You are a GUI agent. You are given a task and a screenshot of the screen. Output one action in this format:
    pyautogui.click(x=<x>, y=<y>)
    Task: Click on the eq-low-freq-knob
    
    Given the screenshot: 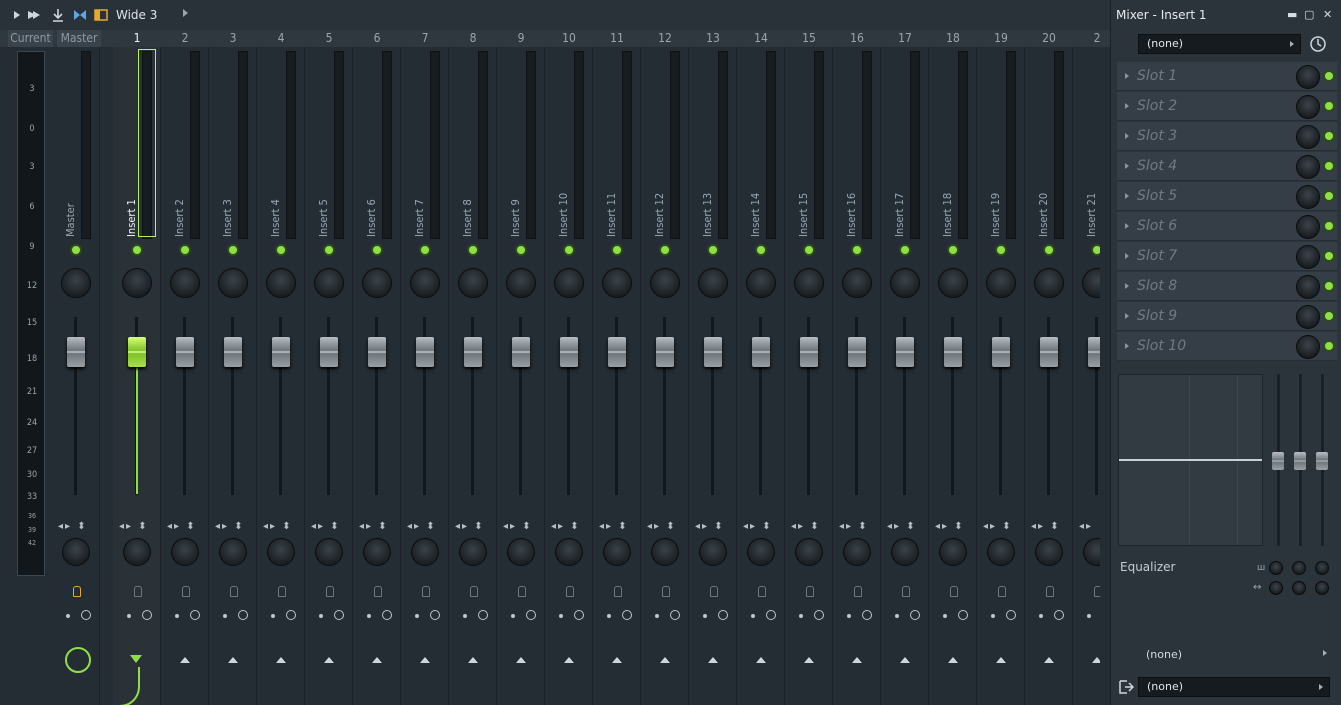 What is the action you would take?
    pyautogui.click(x=1276, y=568)
    